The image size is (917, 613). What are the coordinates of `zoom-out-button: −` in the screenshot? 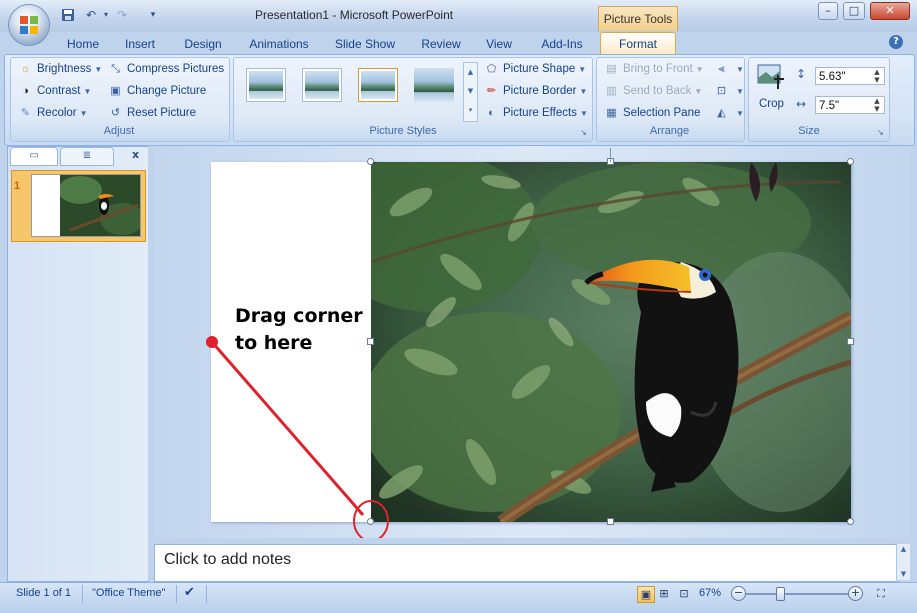 It's located at (738, 593).